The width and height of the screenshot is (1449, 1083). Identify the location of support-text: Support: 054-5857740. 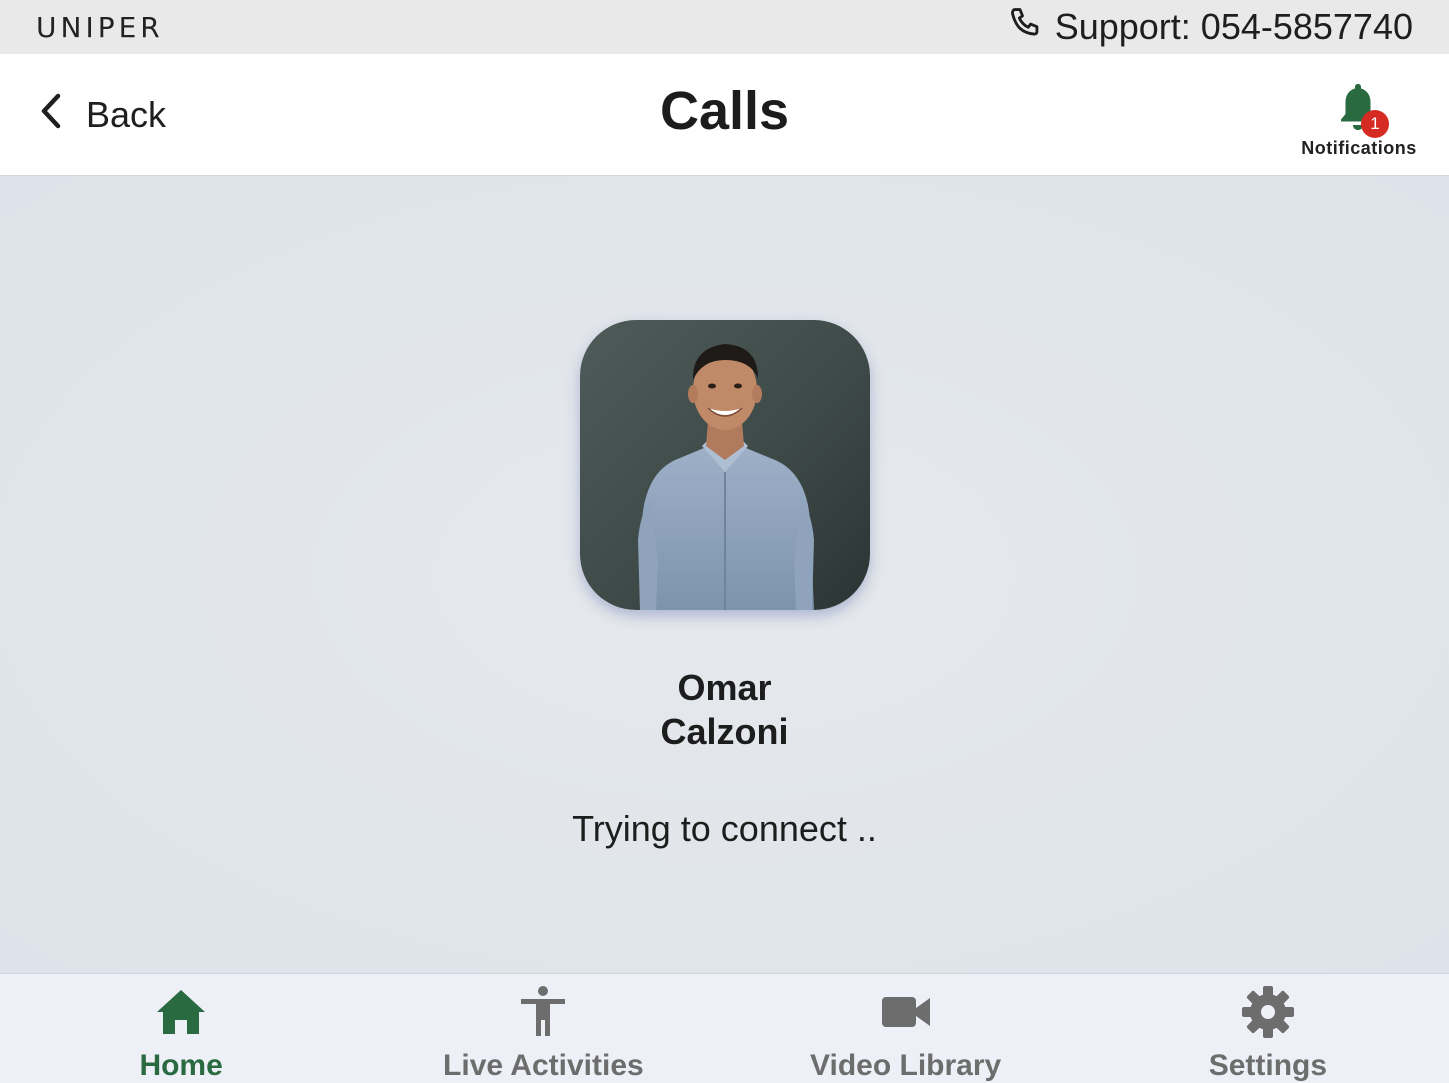
(1233, 26).